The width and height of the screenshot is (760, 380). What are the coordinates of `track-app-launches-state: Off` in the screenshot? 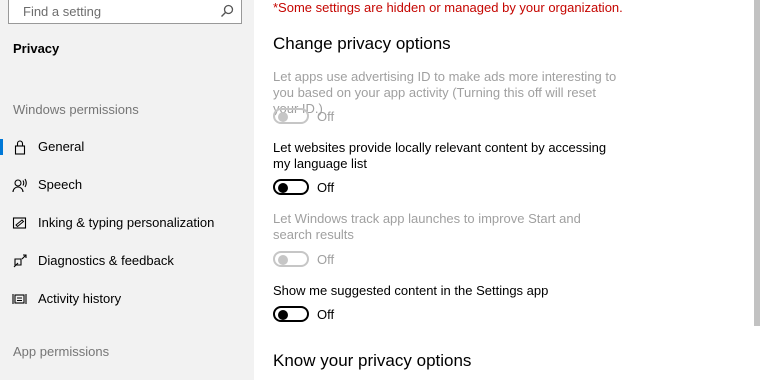 It's located at (326, 259).